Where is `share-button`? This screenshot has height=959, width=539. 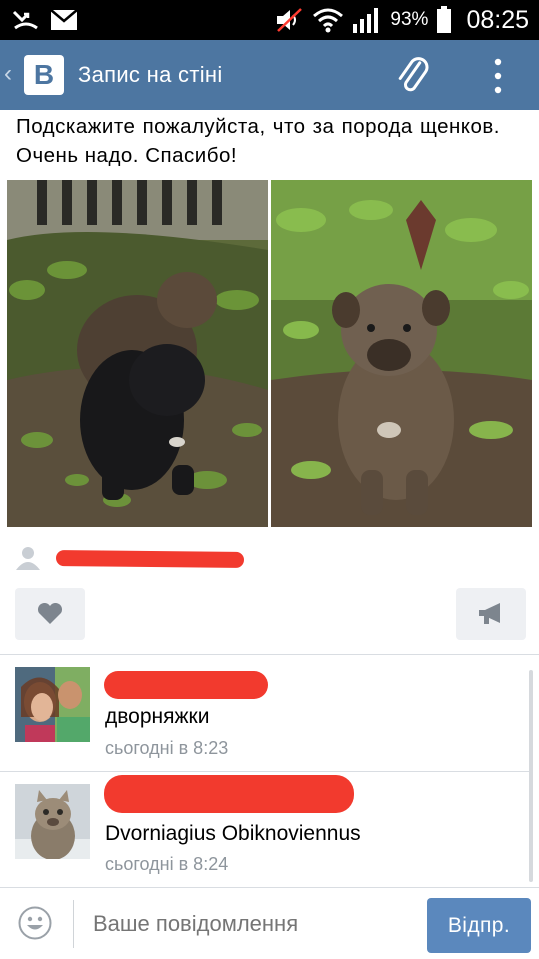
share-button is located at coordinates (491, 614).